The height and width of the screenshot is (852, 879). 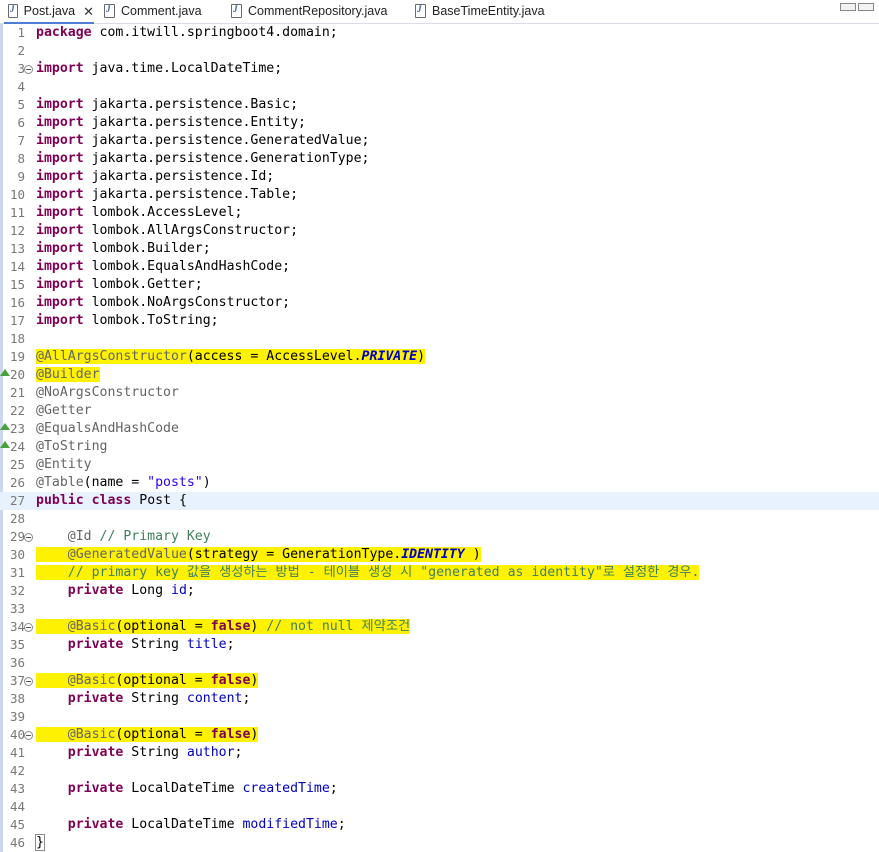 What do you see at coordinates (17, 374) in the screenshot?
I see `line-number: 20` at bounding box center [17, 374].